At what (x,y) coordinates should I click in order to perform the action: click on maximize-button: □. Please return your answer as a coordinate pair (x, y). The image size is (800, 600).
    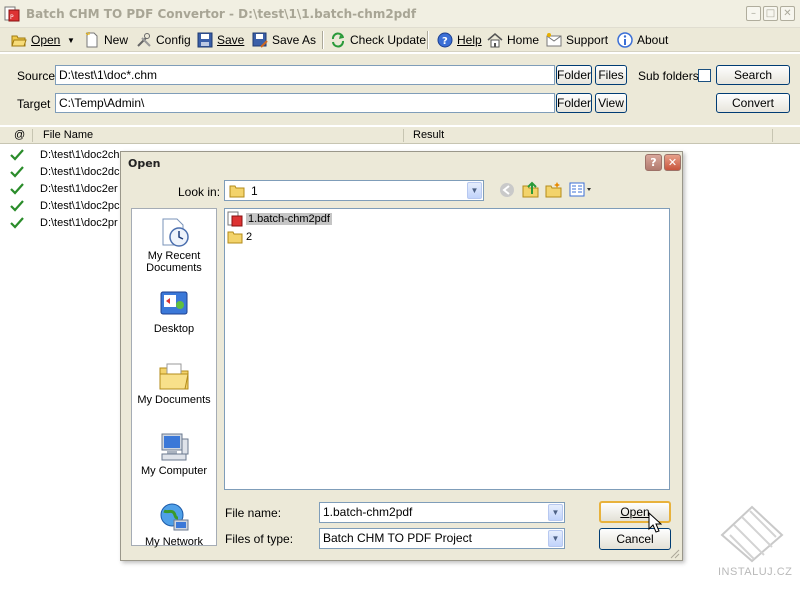
    Looking at the image, I should click on (770, 13).